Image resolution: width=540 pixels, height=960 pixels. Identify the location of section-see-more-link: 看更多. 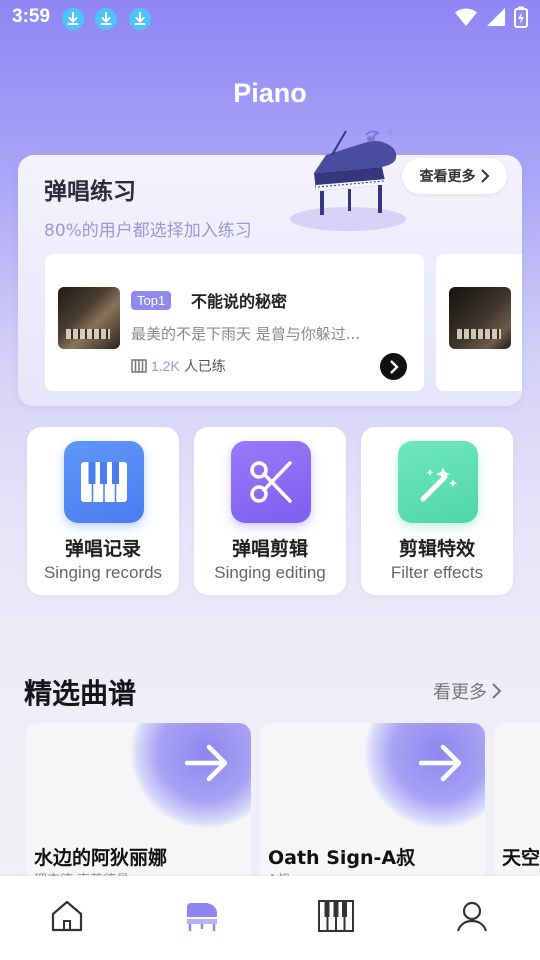
(468, 691).